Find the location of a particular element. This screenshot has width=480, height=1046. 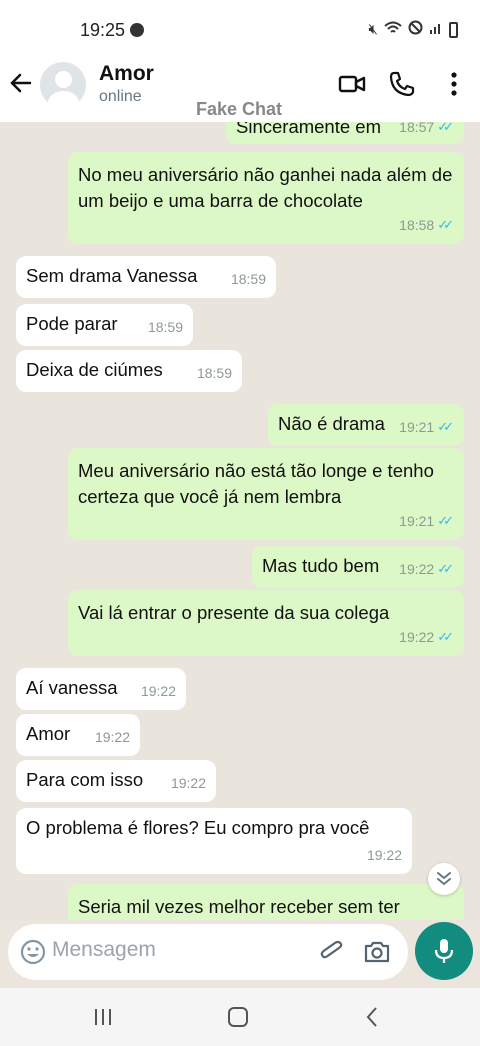

wifi-icon is located at coordinates (393, 30).